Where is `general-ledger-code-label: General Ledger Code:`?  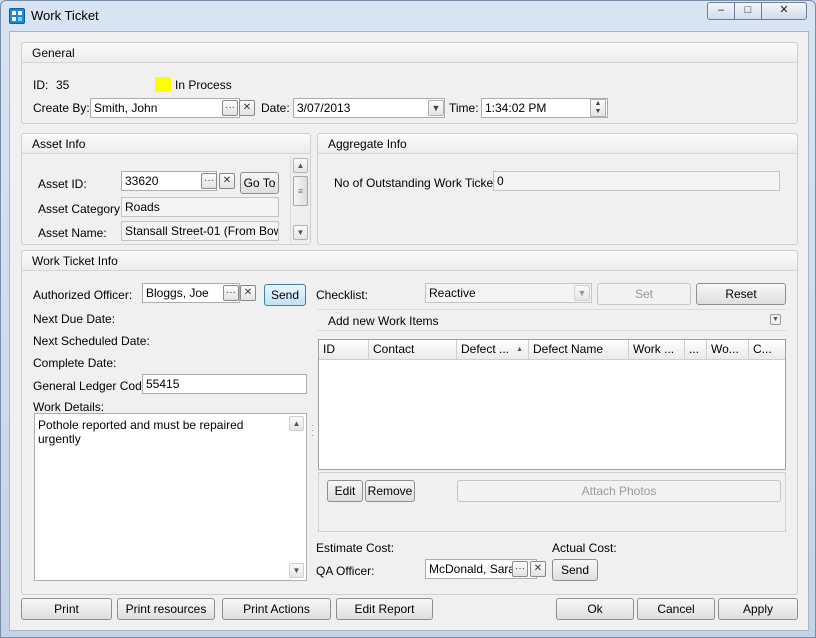 general-ledger-code-label: General Ledger Code: is located at coordinates (92, 386).